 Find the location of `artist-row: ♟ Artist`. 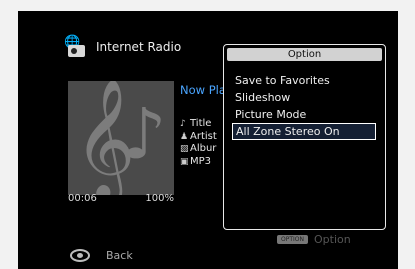

artist-row: ♟ Artist is located at coordinates (198, 137).